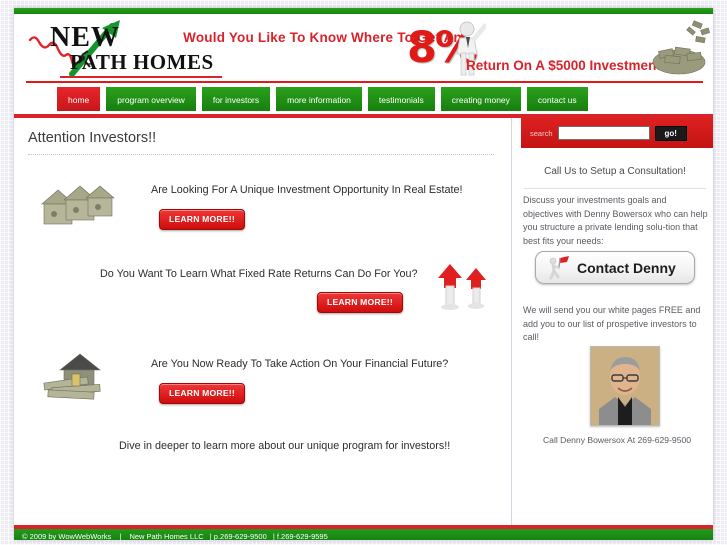  What do you see at coordinates (615, 188) in the screenshot?
I see `sidebar-divider` at bounding box center [615, 188].